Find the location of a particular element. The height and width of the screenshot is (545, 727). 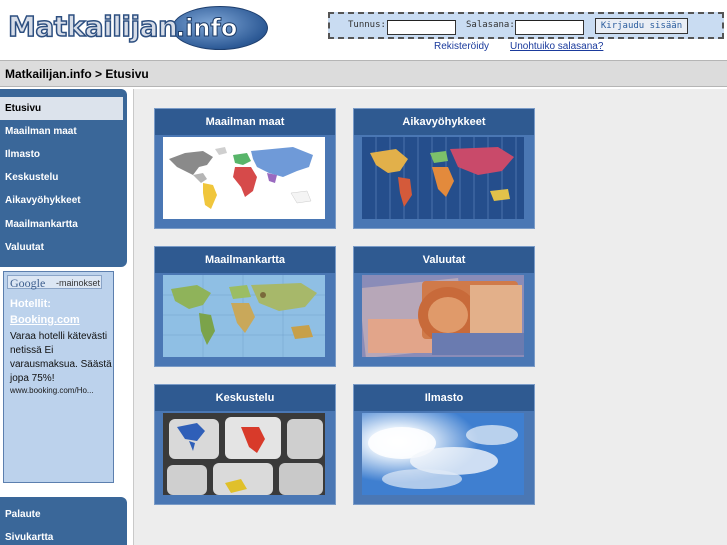

sidebar-item-palaute: Palaute is located at coordinates (61, 514).